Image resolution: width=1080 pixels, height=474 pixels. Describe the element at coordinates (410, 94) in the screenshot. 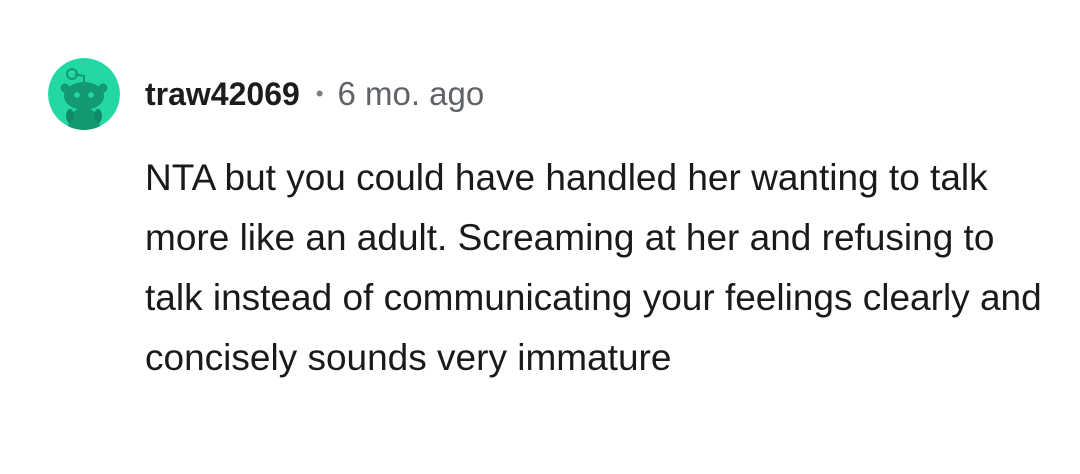

I see `comment-timestamp: 6 mo. ago` at that location.